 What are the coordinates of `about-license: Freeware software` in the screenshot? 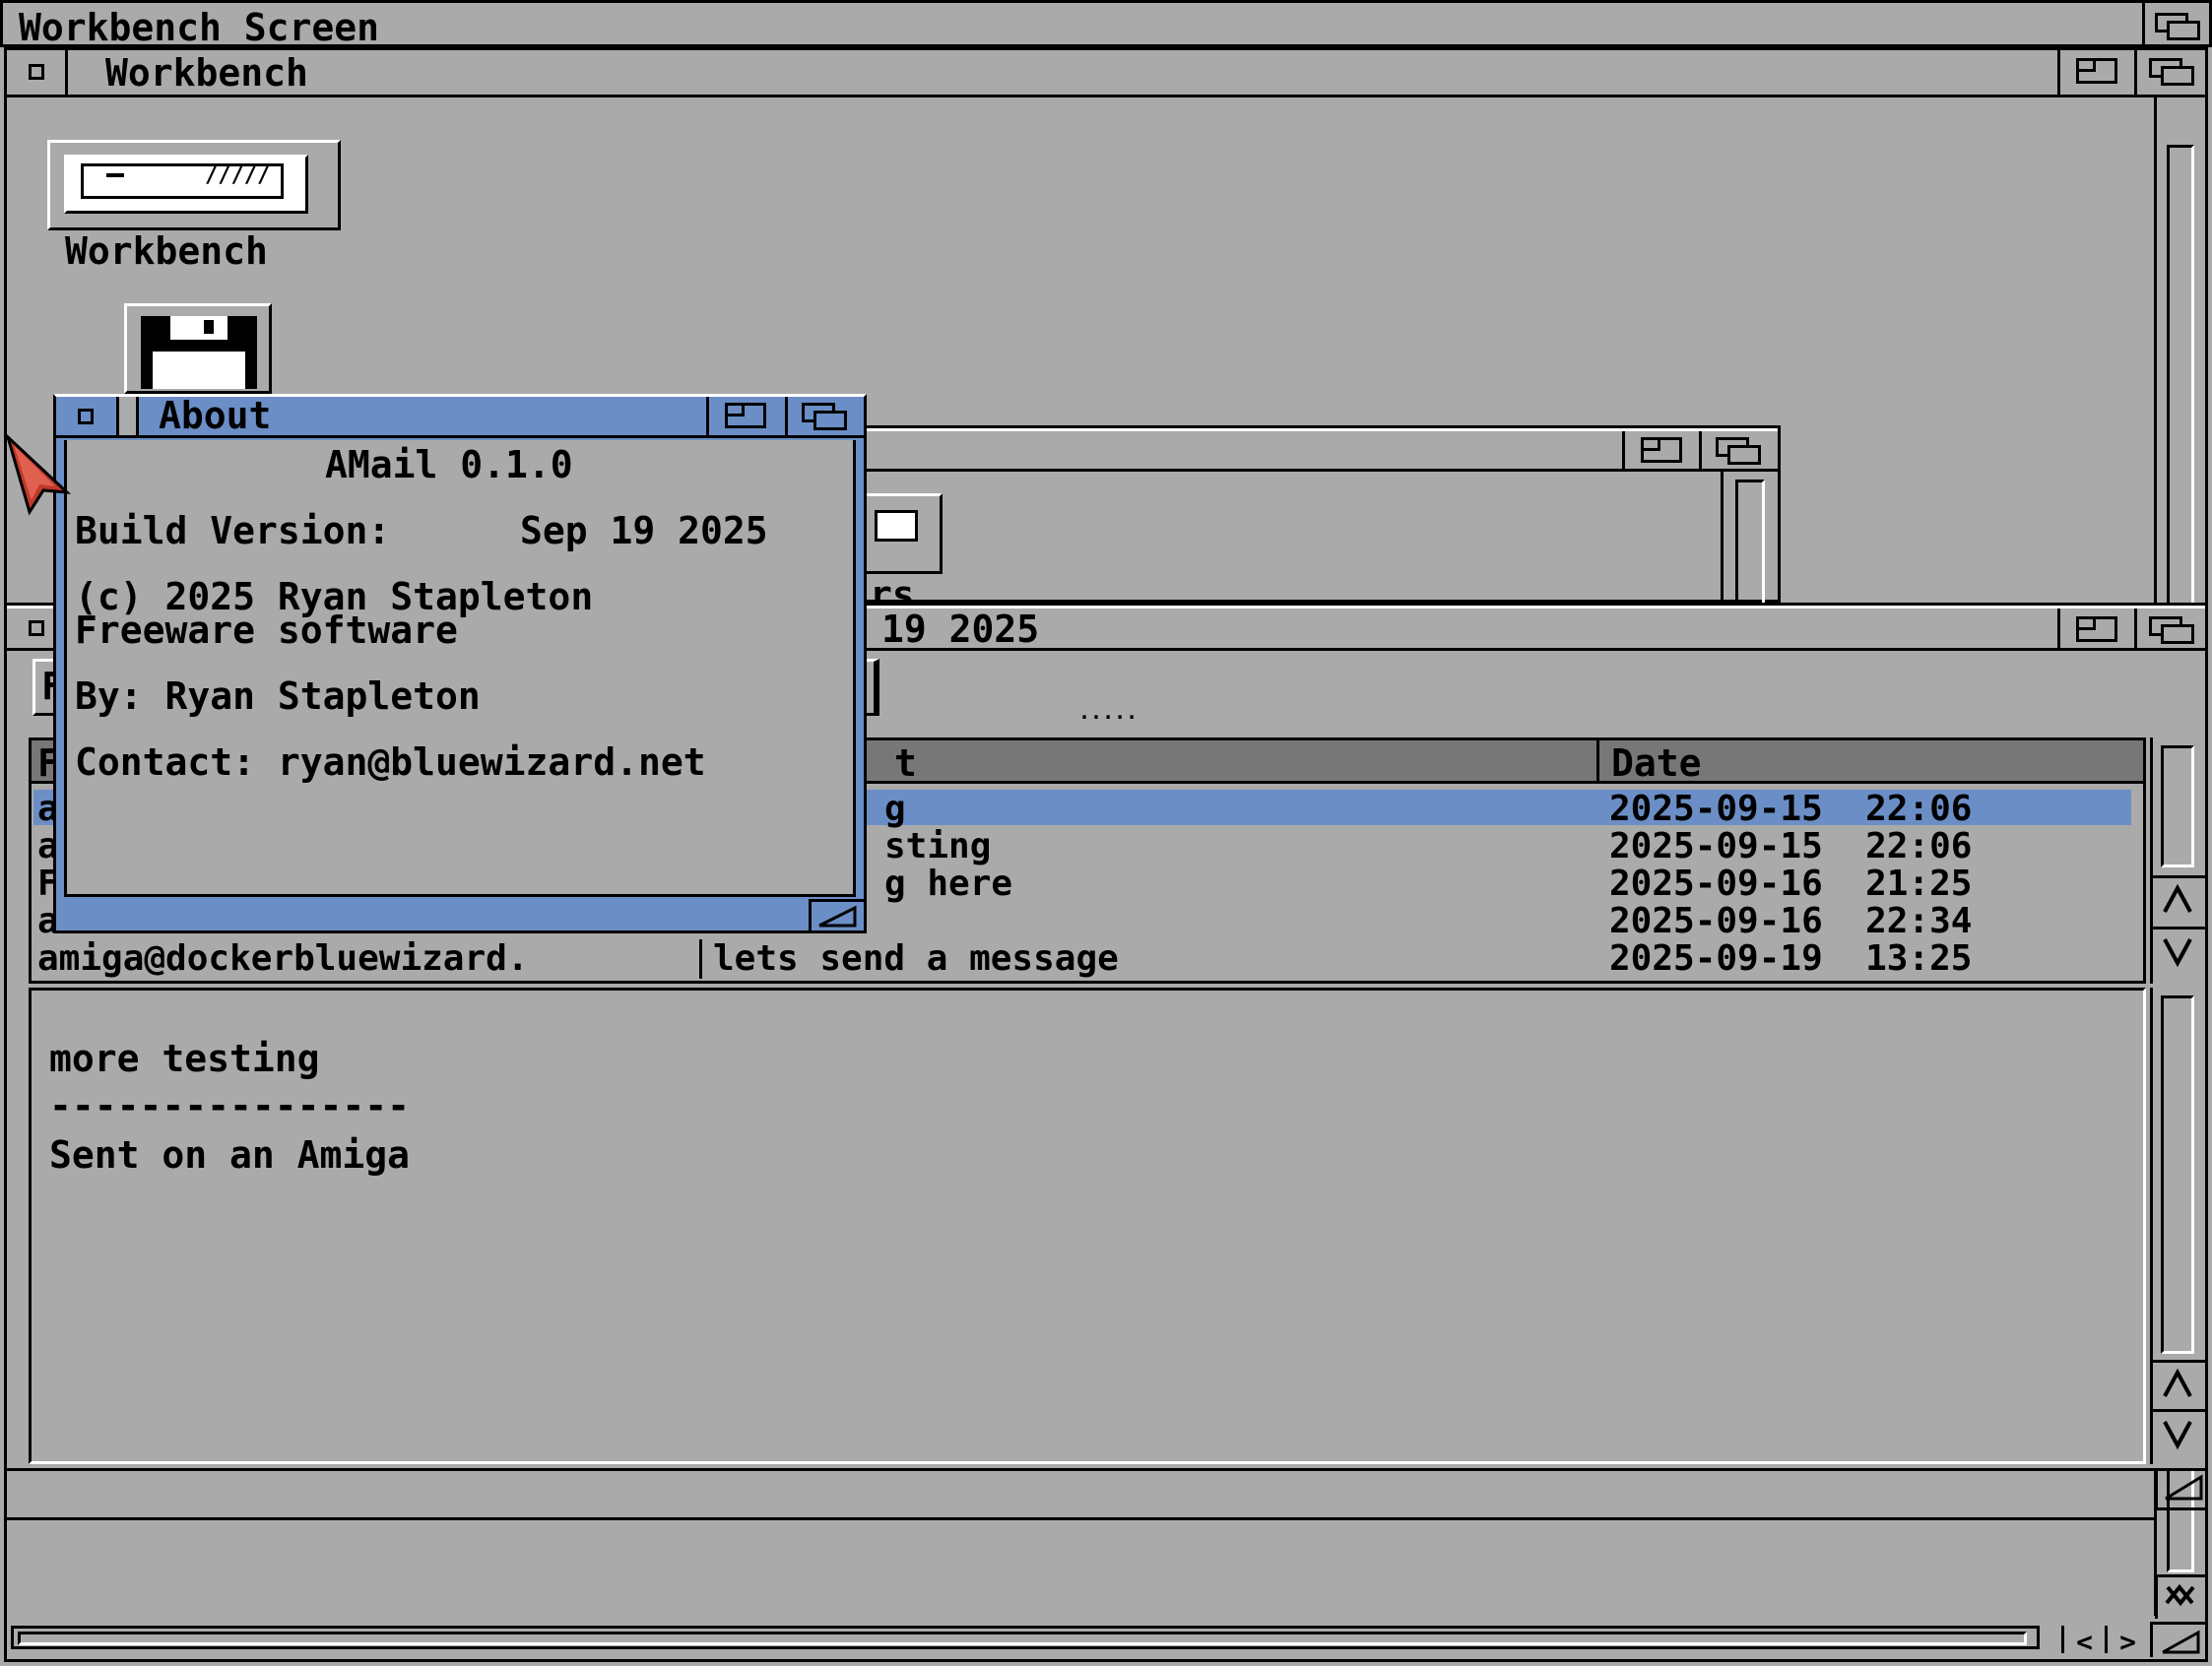 It's located at (266, 630).